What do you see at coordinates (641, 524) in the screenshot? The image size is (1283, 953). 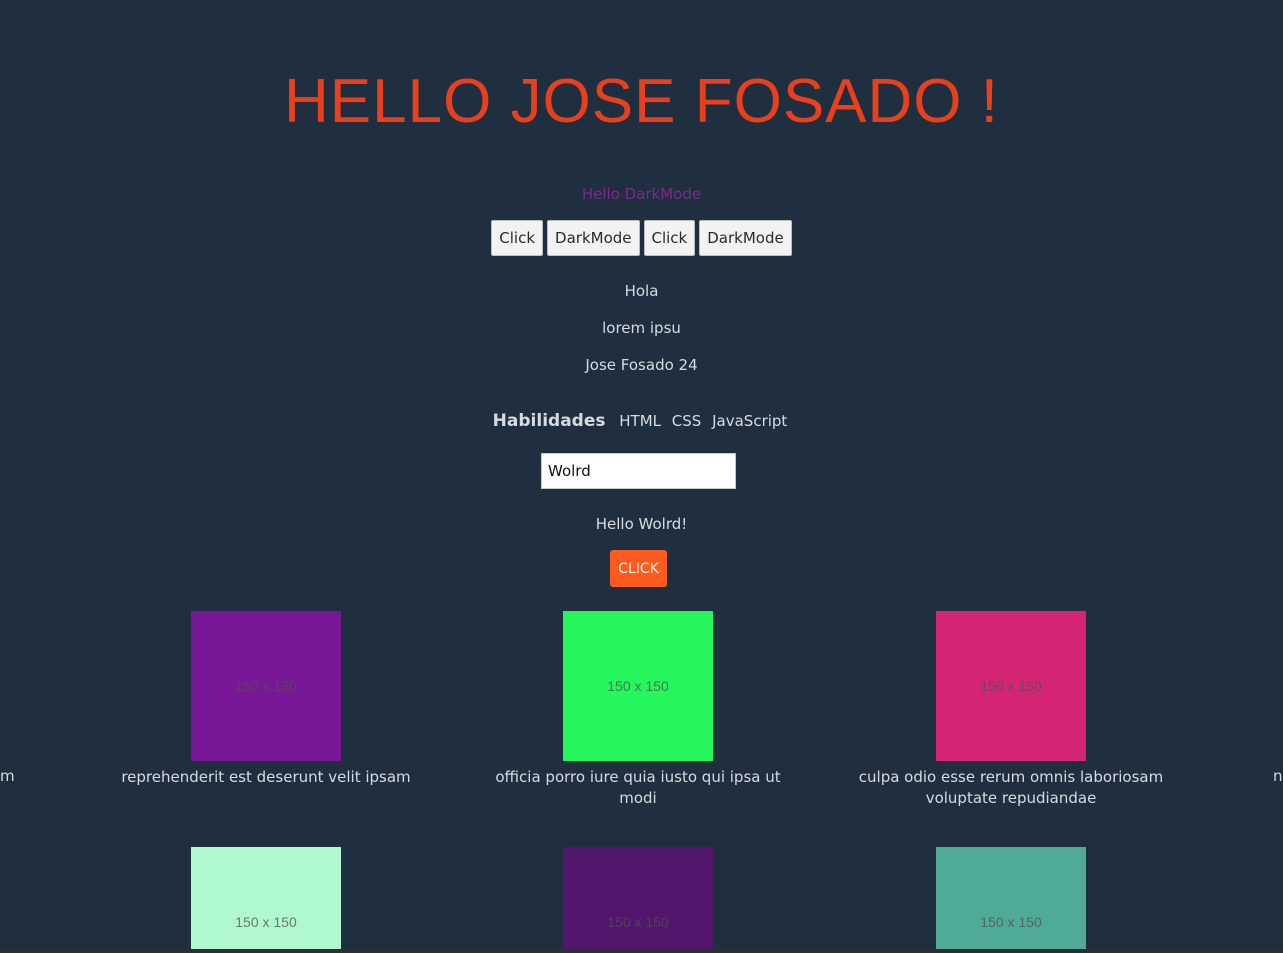 I see `greeting-text: Hello Wolrd!` at bounding box center [641, 524].